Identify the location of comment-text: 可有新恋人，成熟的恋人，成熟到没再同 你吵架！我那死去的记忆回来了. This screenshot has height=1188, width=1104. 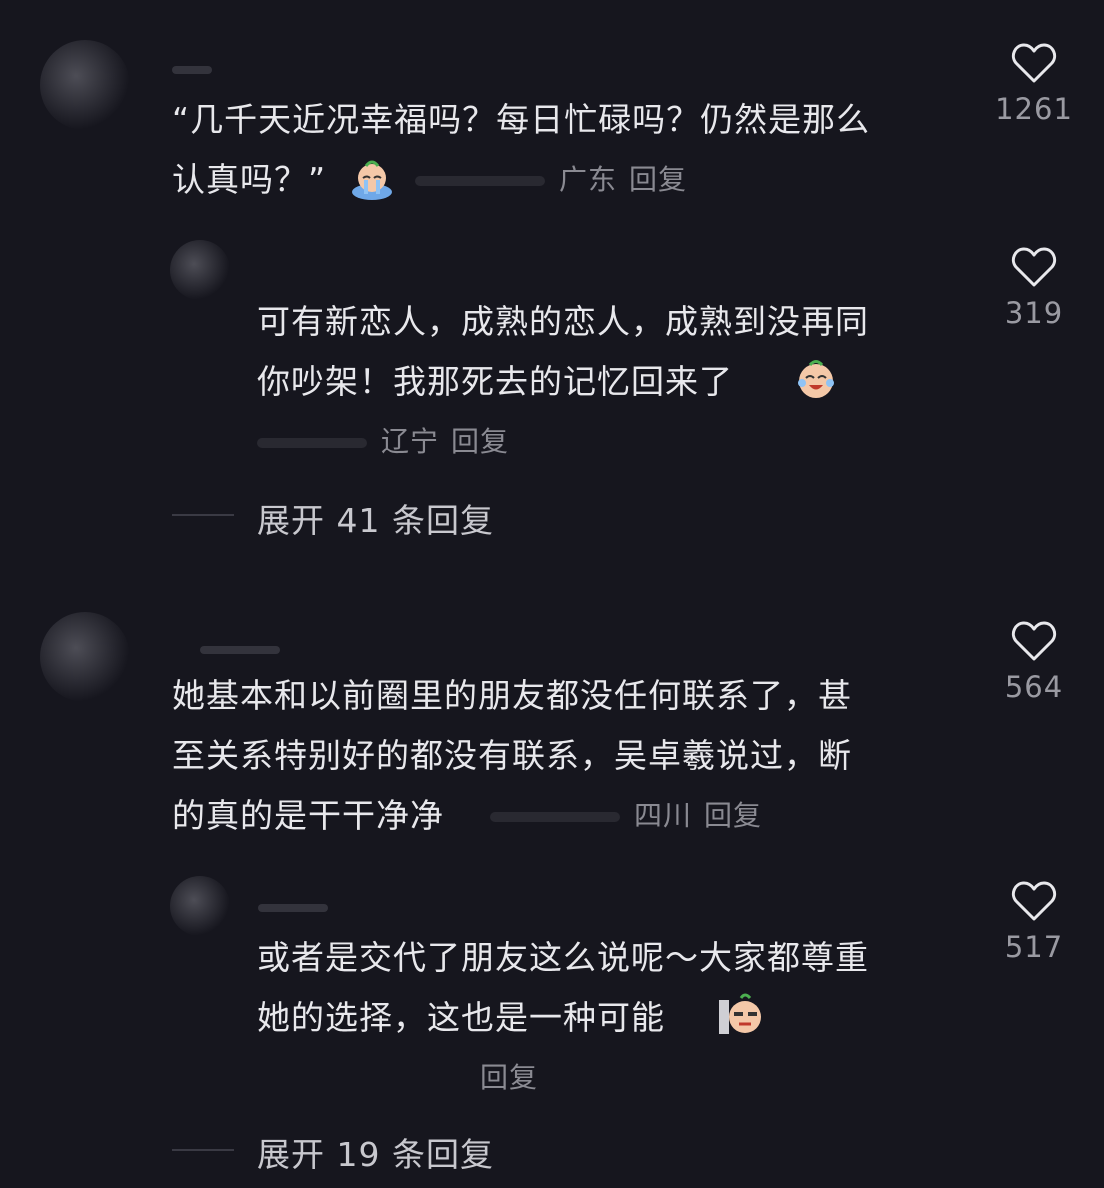
(563, 351).